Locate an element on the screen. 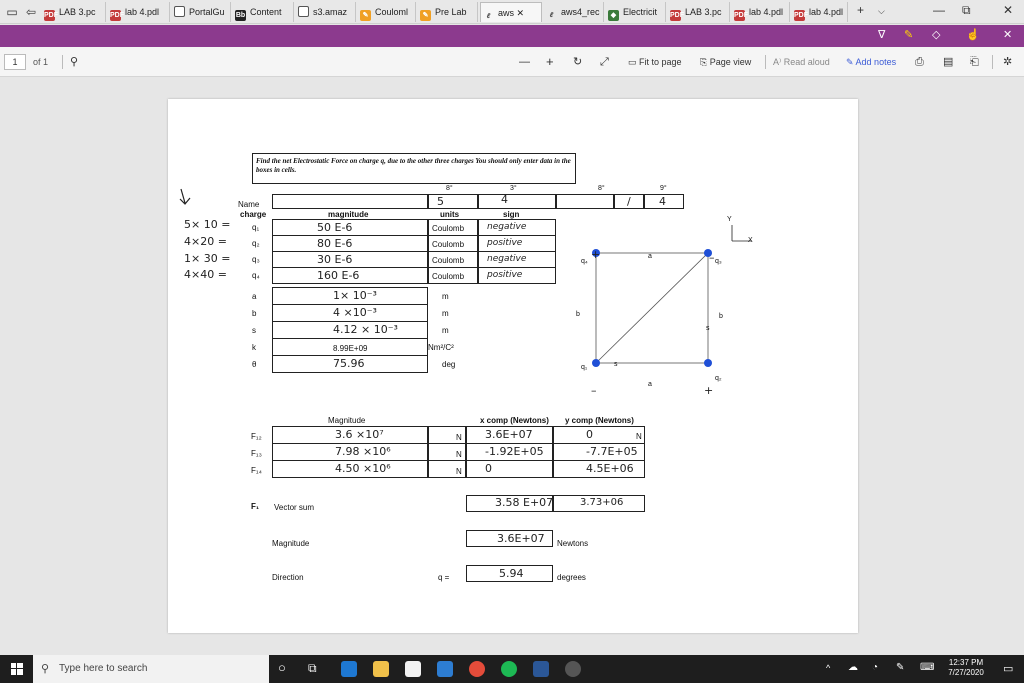  diag-s-label: s is located at coordinates (616, 364).